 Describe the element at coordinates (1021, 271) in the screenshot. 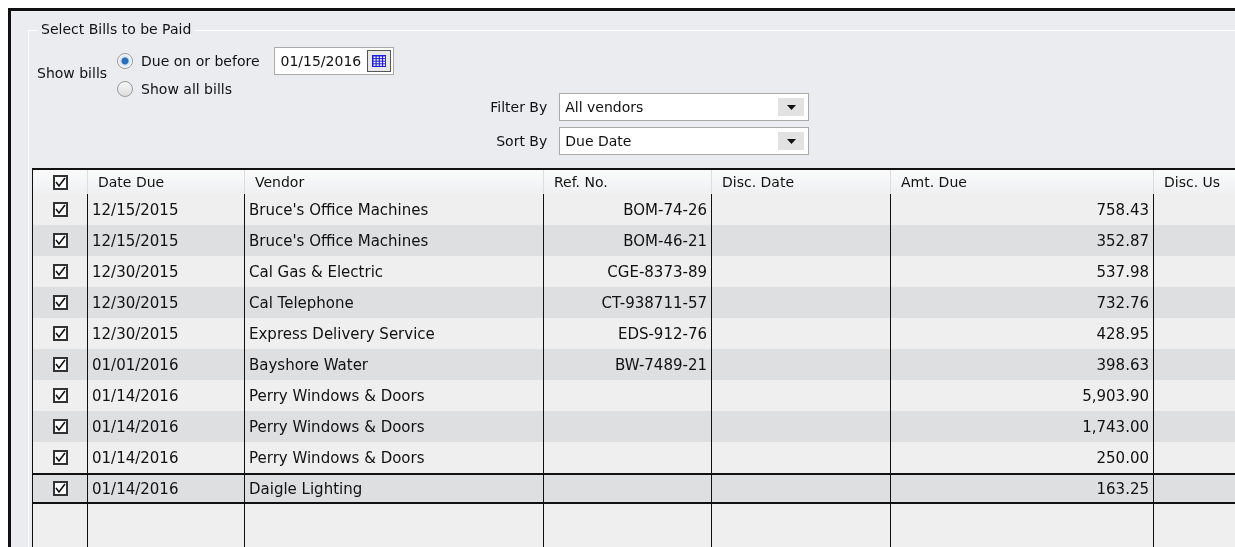

I see `table-cell: 537.98` at that location.